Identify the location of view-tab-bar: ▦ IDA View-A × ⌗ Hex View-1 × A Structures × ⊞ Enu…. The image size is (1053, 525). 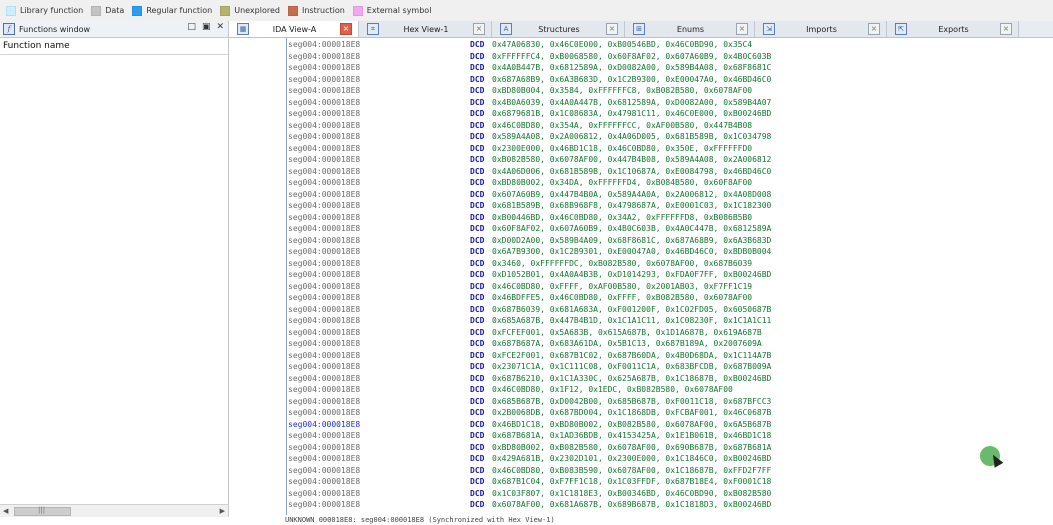
(641, 29).